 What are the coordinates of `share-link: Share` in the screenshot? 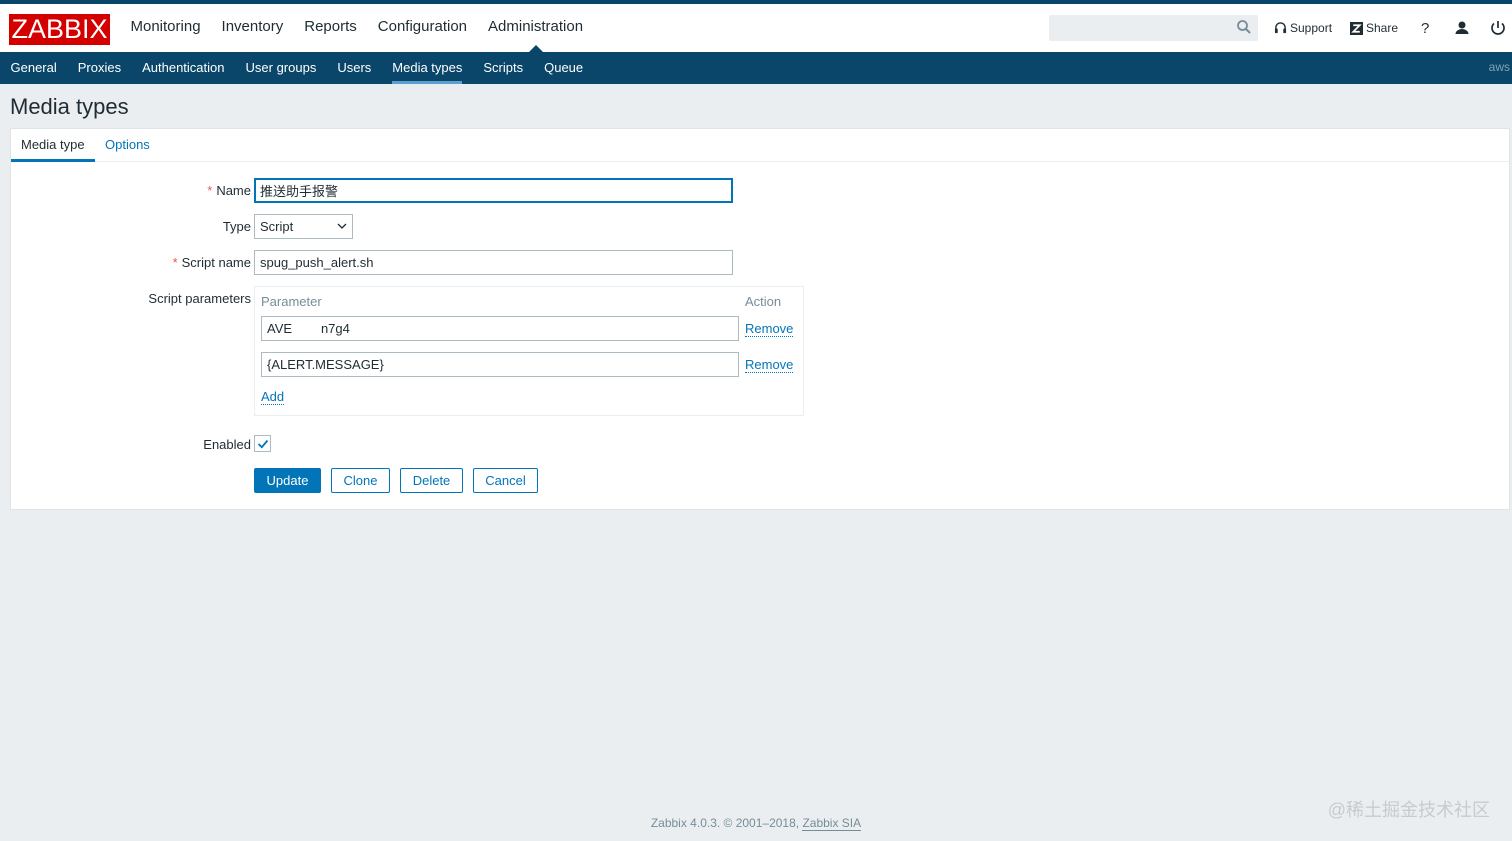 It's located at (1374, 28).